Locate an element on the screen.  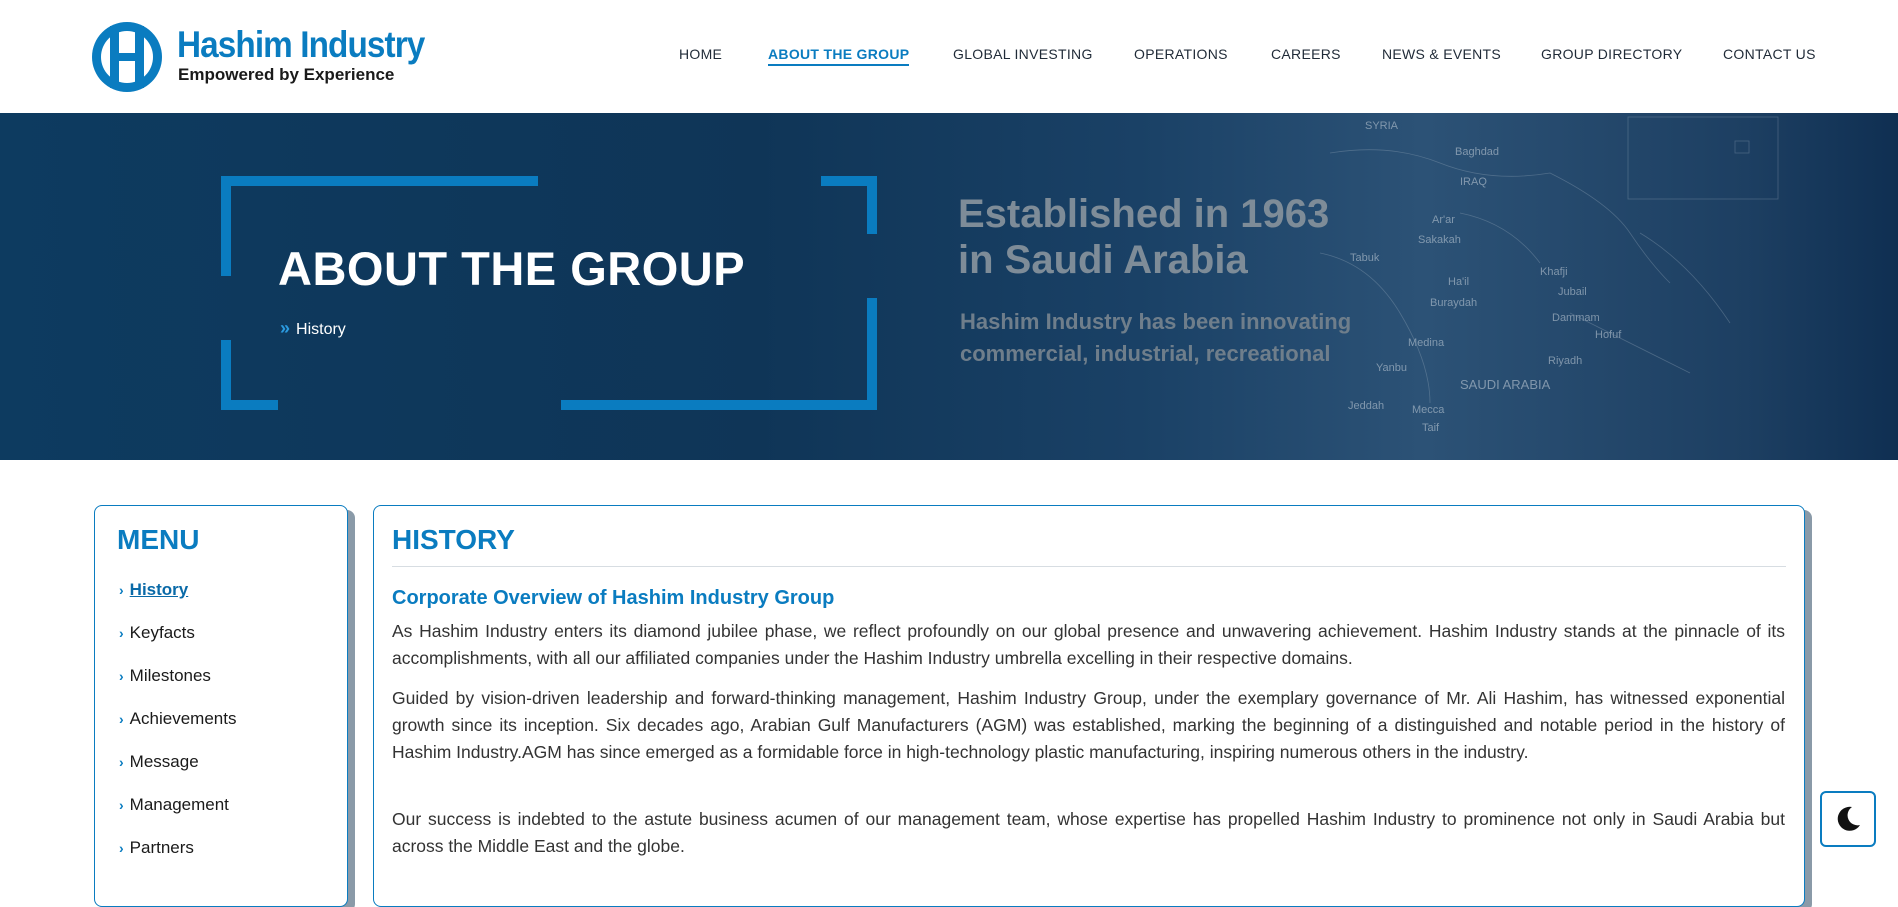
sidebar-item-label: Management is located at coordinates (179, 804).